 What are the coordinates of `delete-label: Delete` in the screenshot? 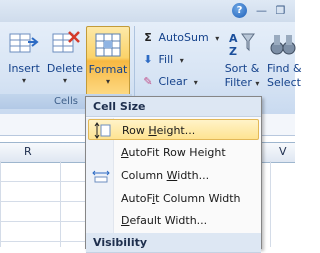 It's located at (65, 68).